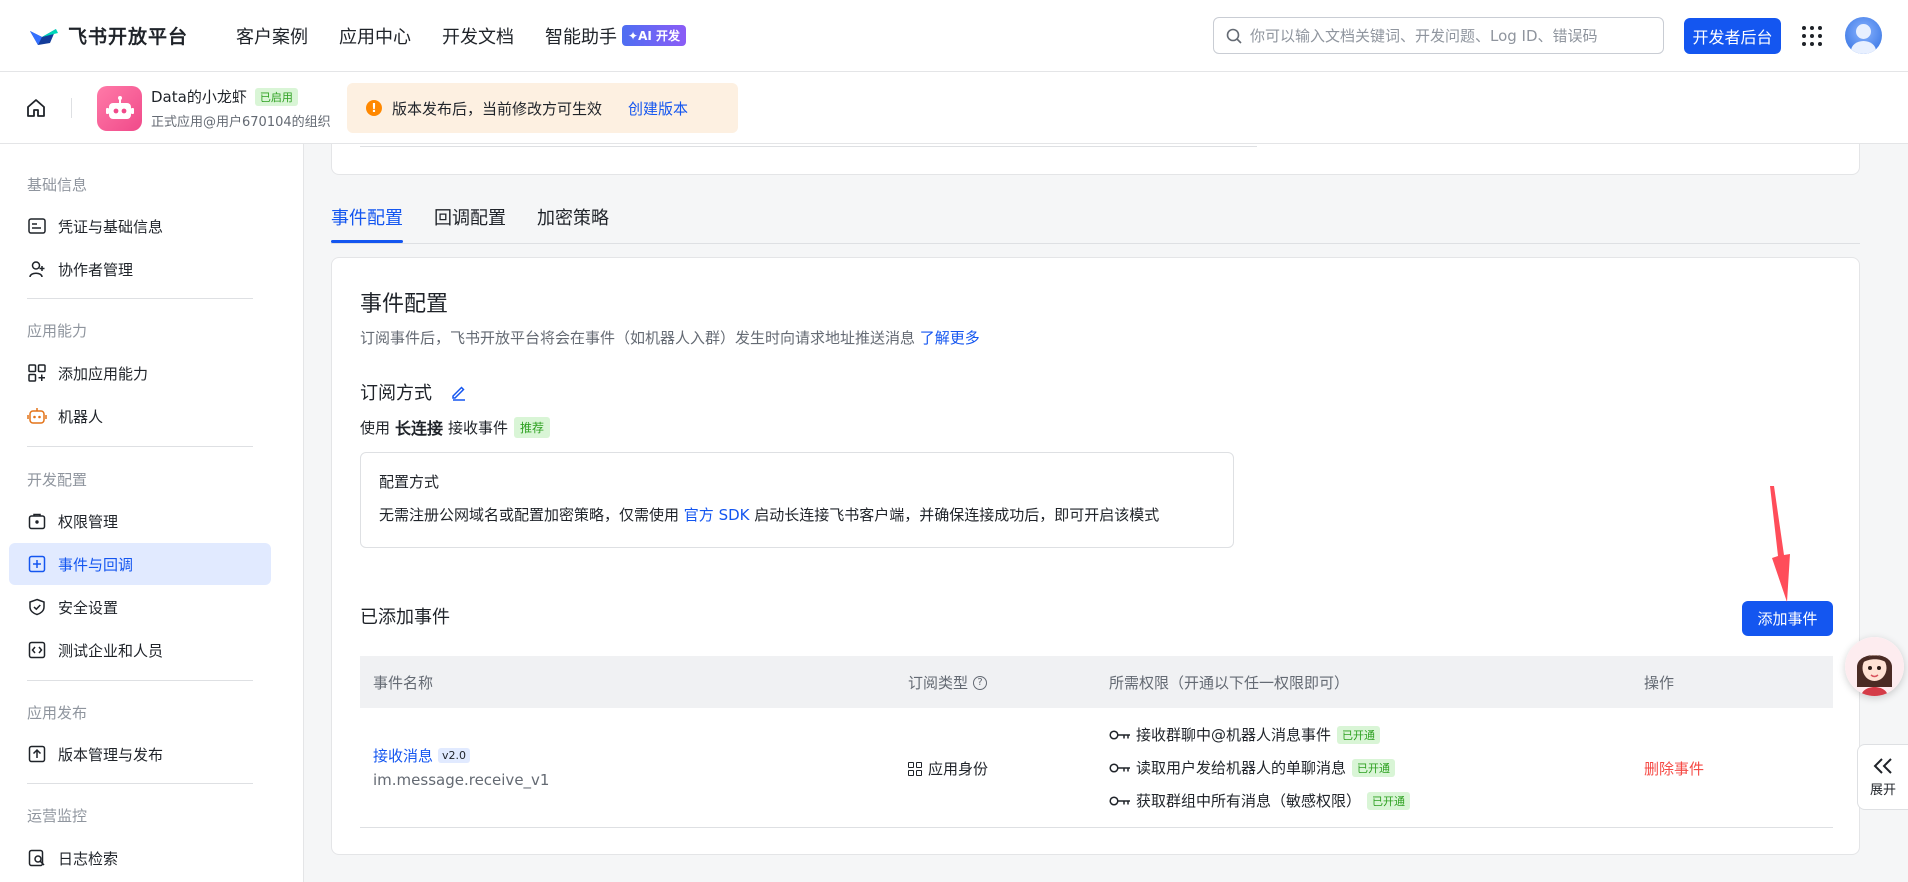 This screenshot has width=1908, height=882. What do you see at coordinates (950, 338) in the screenshot?
I see `learn-more-link: 了解更多` at bounding box center [950, 338].